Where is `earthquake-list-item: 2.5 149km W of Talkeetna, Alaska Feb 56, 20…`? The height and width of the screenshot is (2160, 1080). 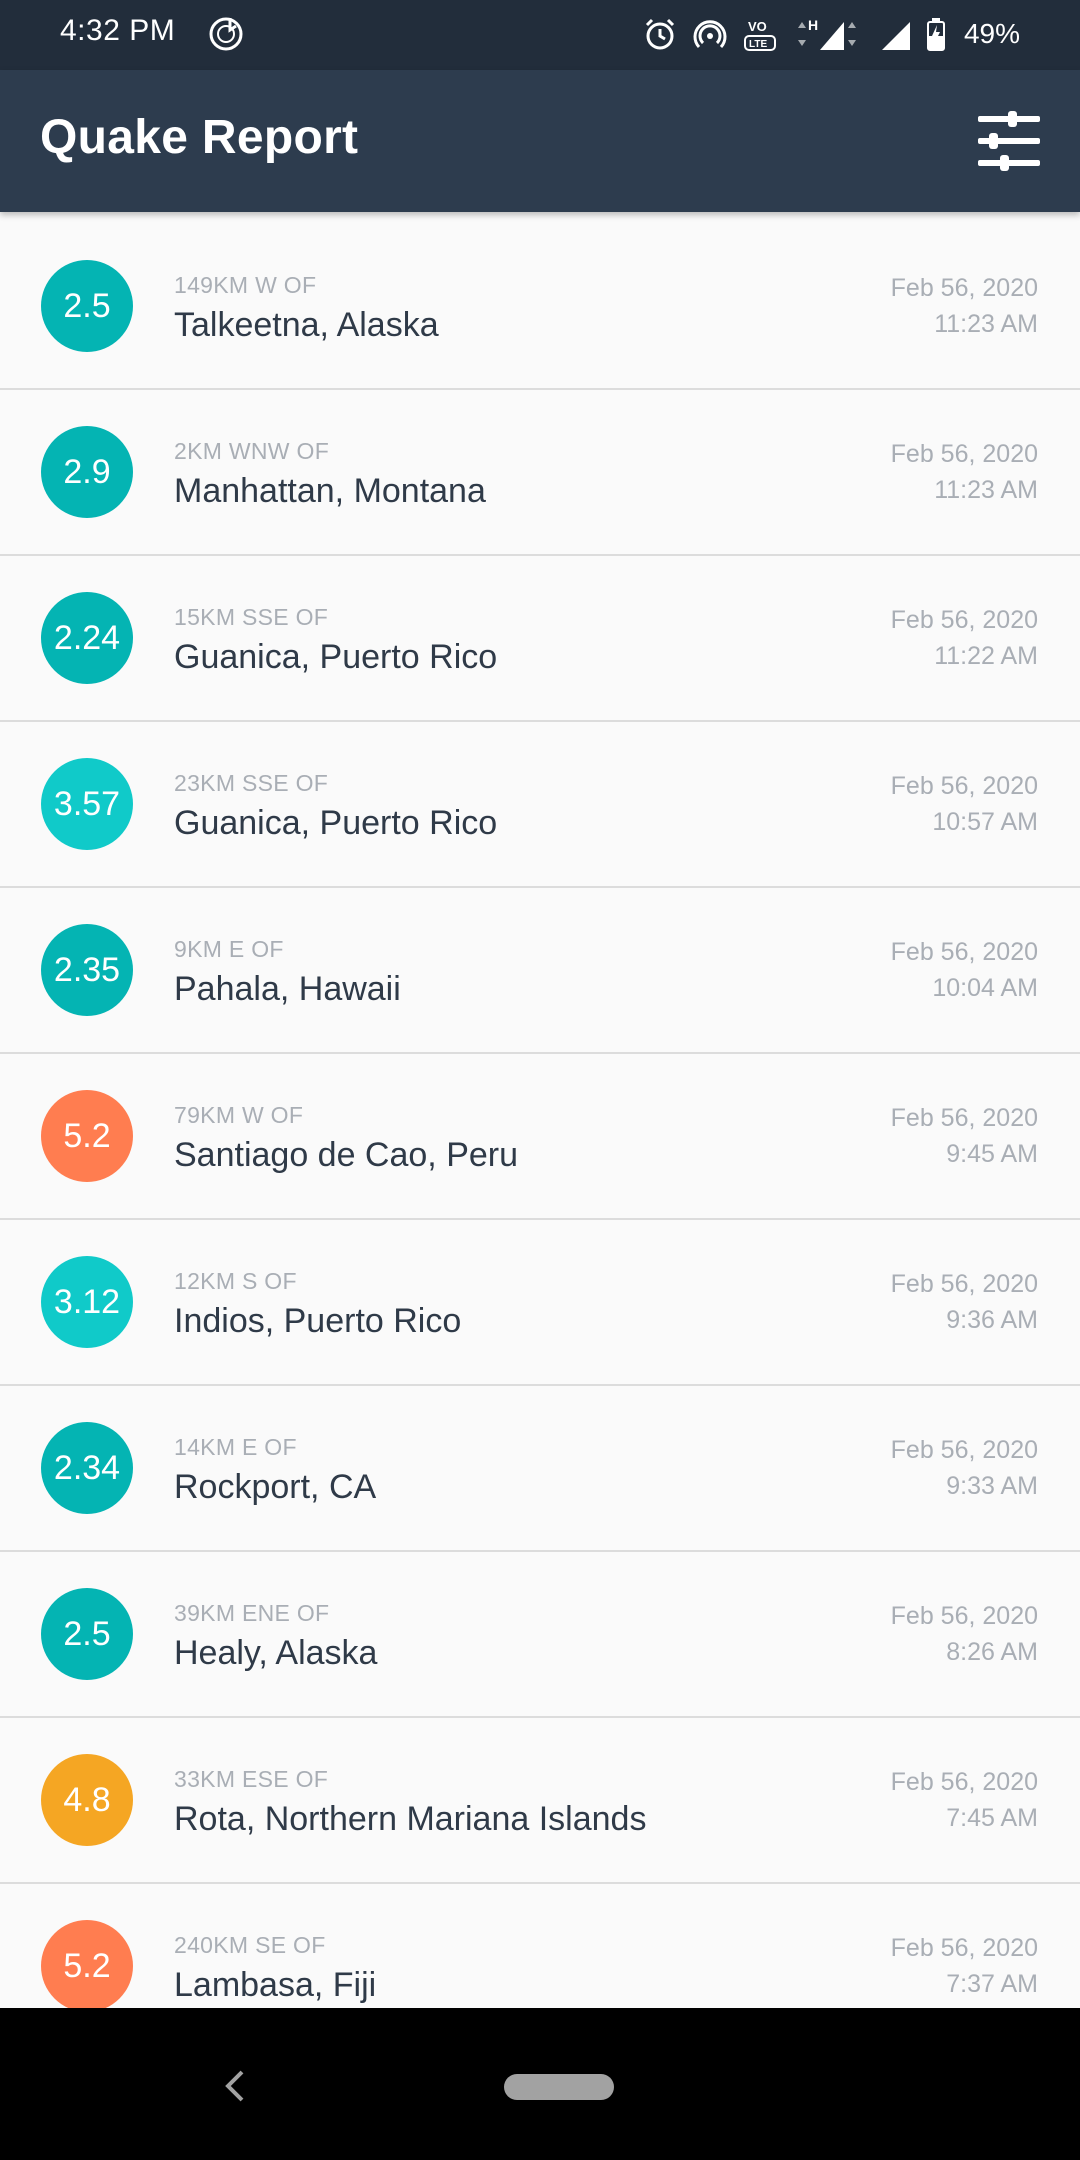
earthquake-list-item: 2.5 149km W of Talkeetna, Alaska Feb 56, 20… is located at coordinates (540, 307).